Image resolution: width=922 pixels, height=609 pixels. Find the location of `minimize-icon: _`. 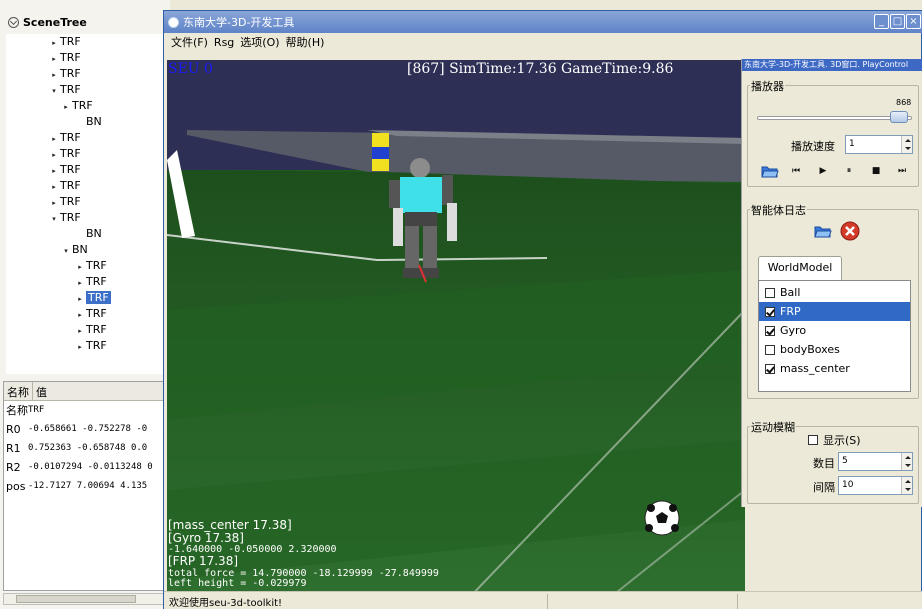

minimize-icon: _ is located at coordinates (881, 21).